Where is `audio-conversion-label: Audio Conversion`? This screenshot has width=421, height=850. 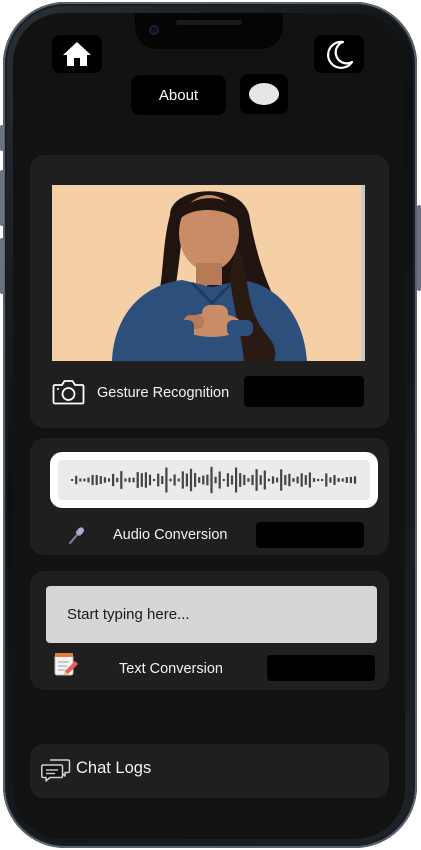 audio-conversion-label: Audio Conversion is located at coordinates (170, 535).